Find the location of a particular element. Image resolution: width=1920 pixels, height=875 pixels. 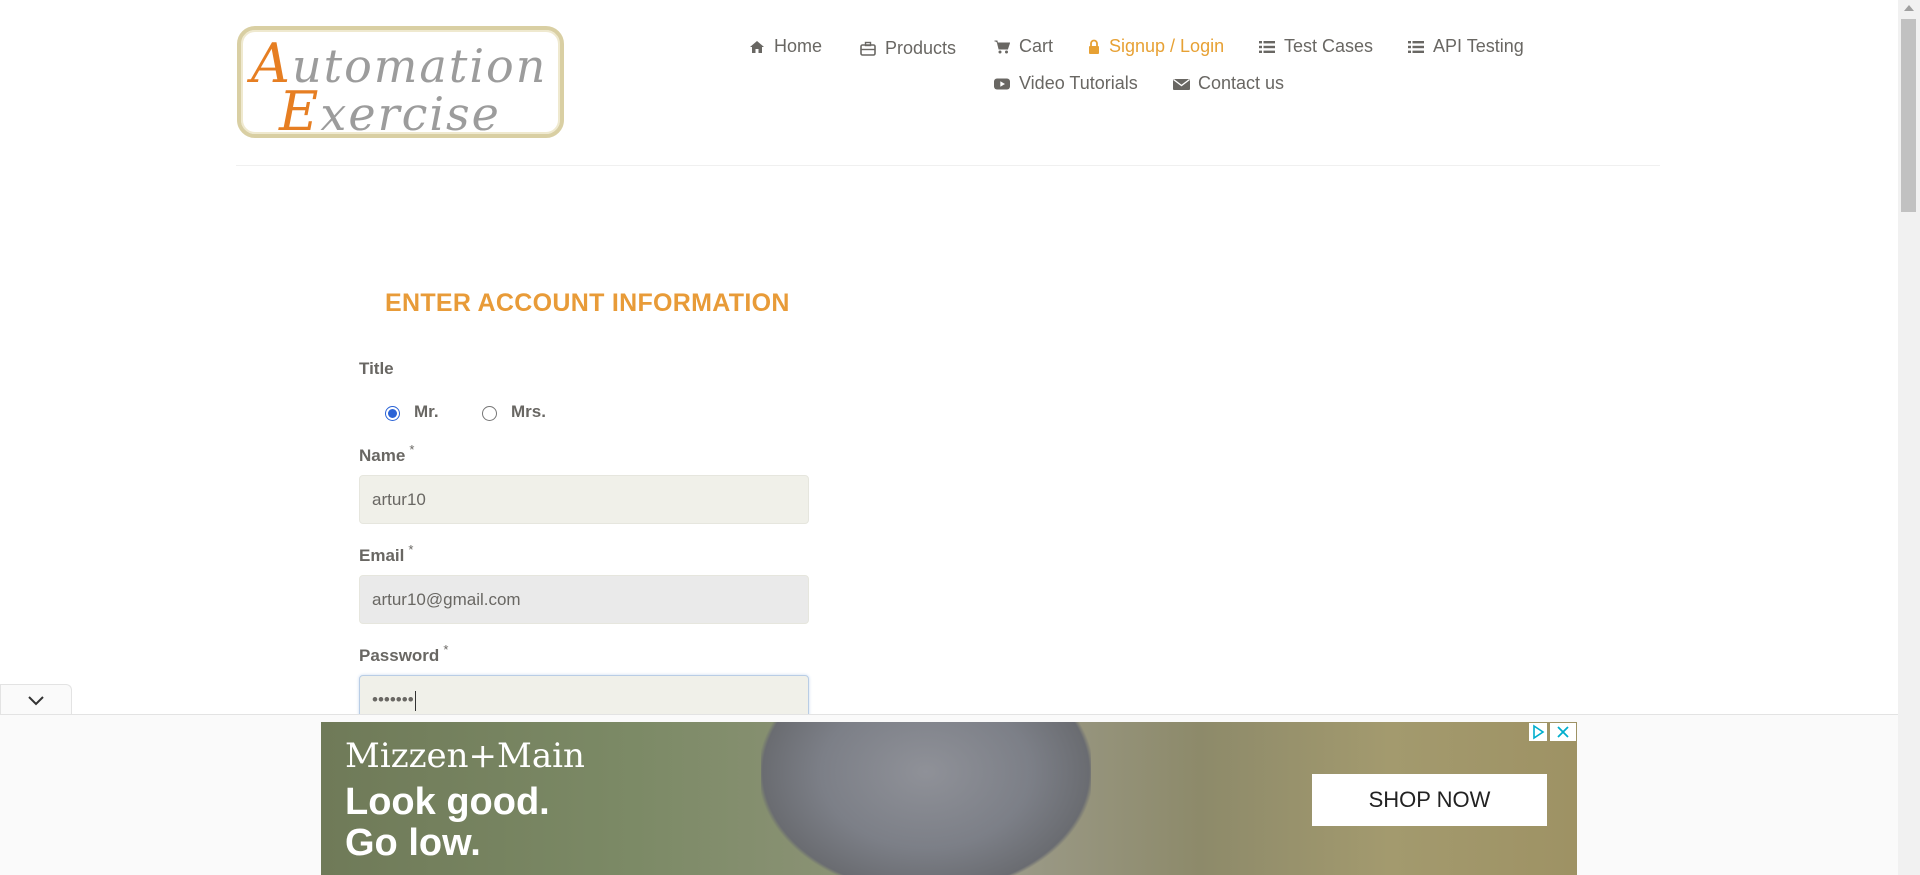

nav-contact-us: Contact us is located at coordinates (1228, 83).